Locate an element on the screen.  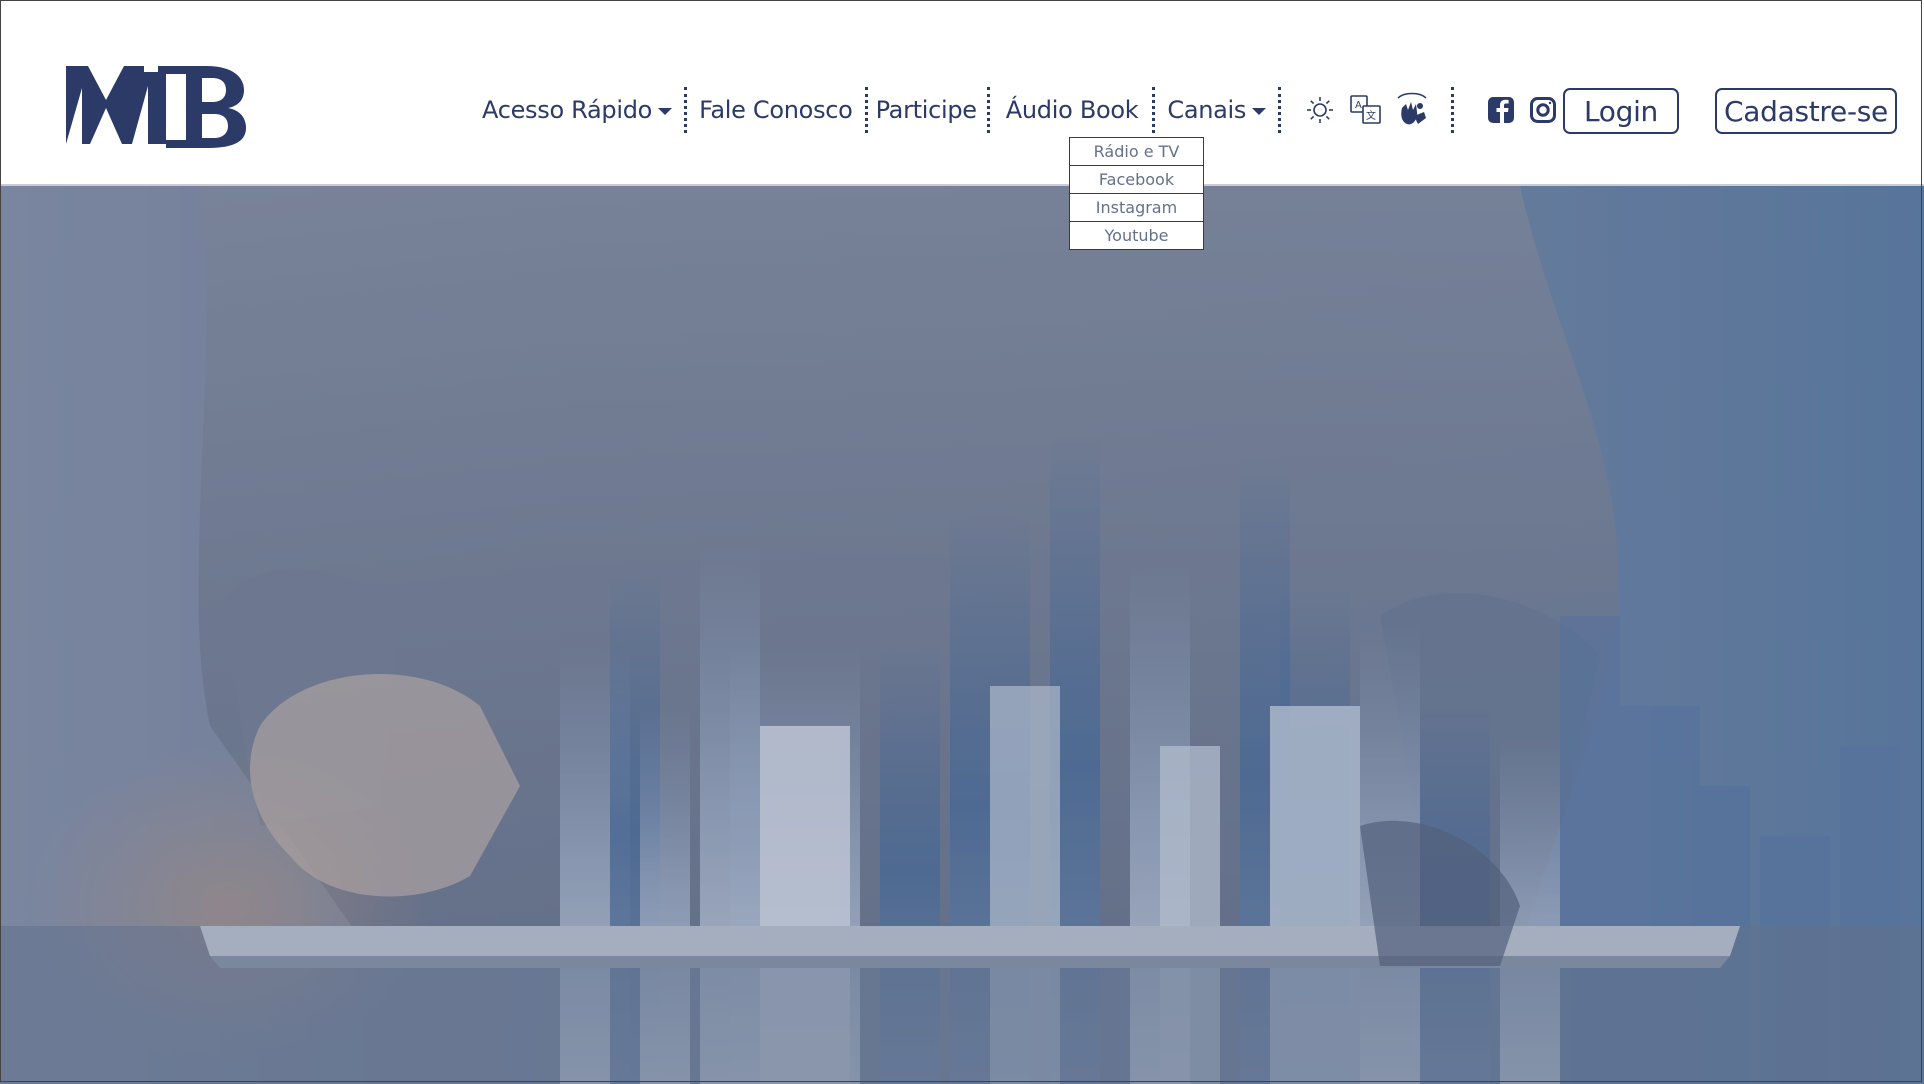
nav-acesso-rapido: Acesso Rápido is located at coordinates (577, 110).